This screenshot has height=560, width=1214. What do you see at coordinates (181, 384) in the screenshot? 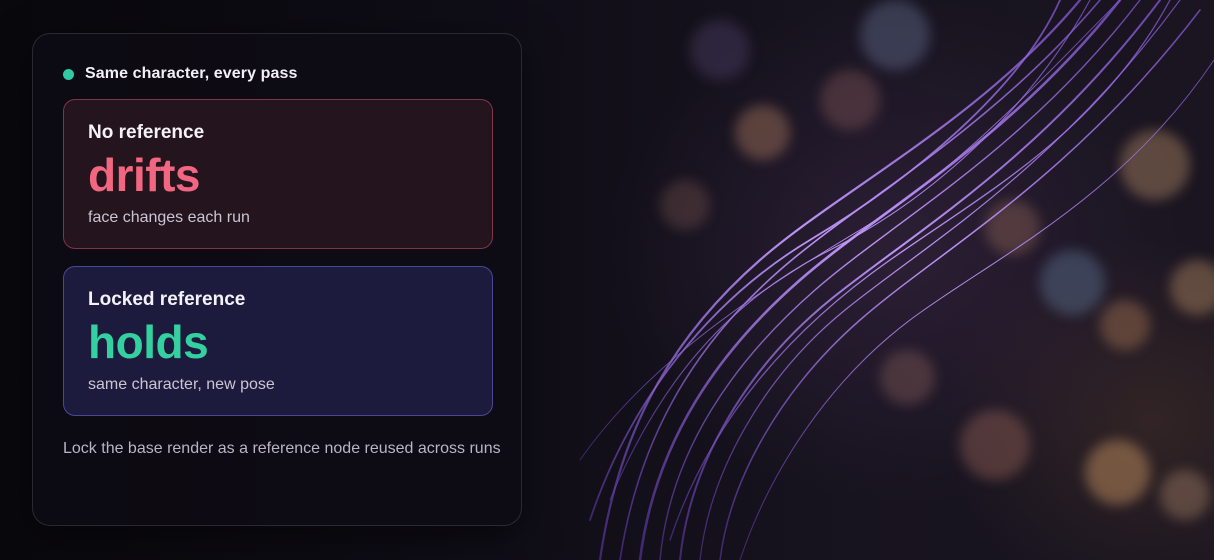
I see `panel-subtitle: same character, new pose` at bounding box center [181, 384].